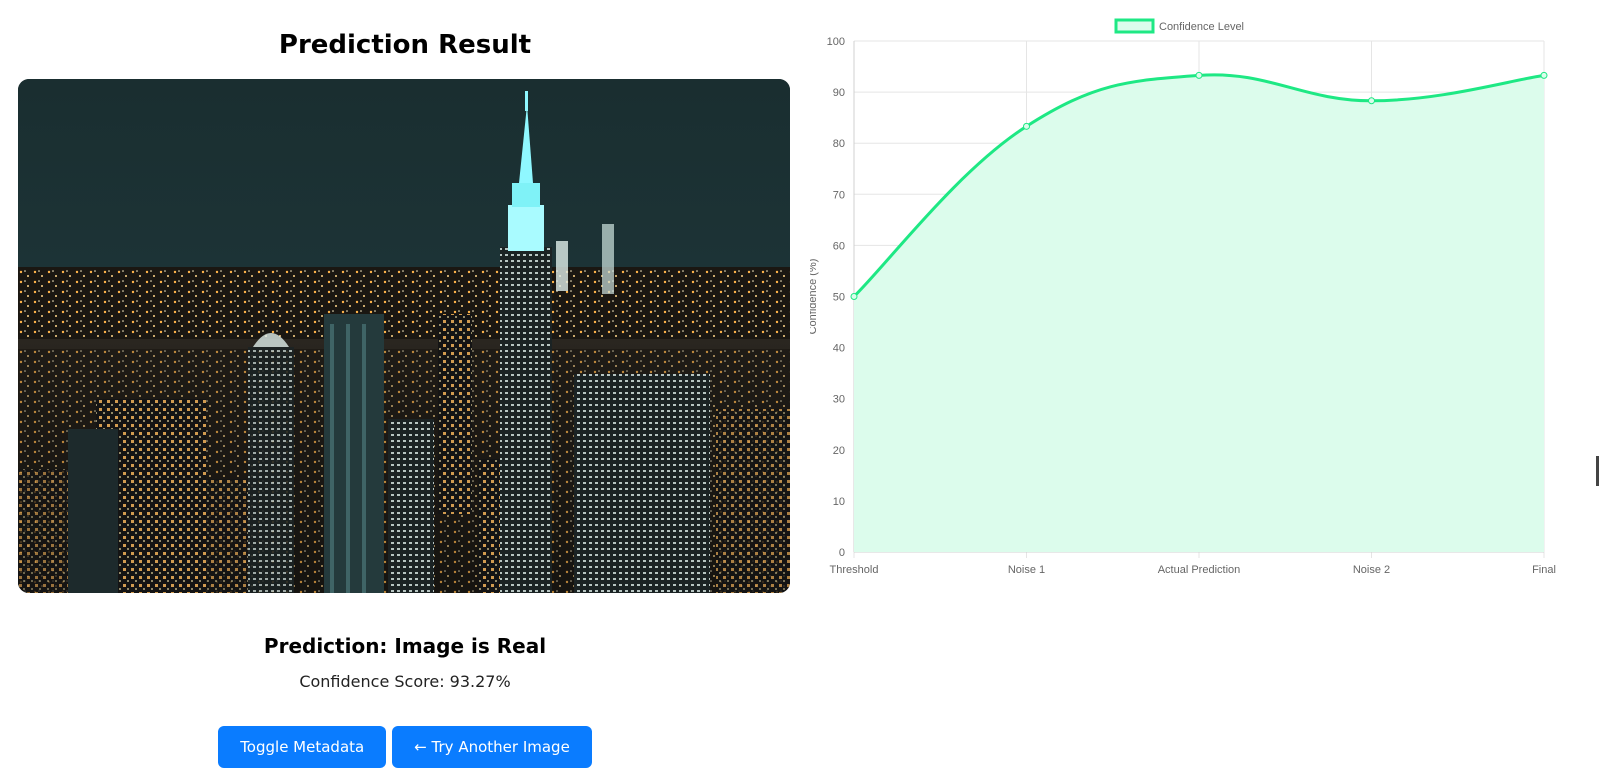 The height and width of the screenshot is (782, 1599). What do you see at coordinates (1026, 570) in the screenshot?
I see `x-tick-label: Noise 1` at bounding box center [1026, 570].